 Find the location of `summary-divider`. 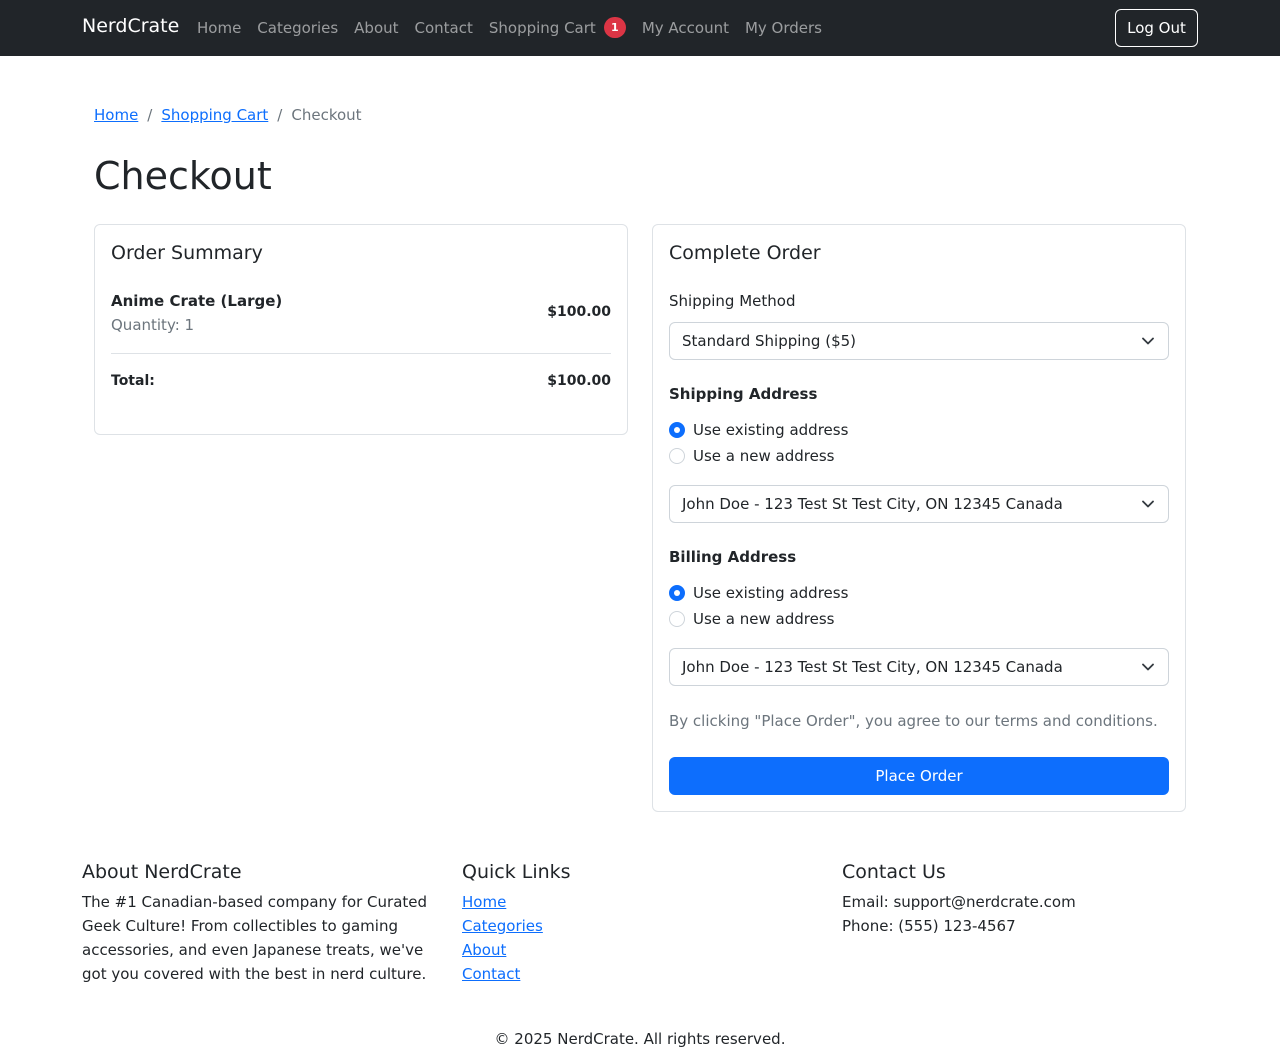

summary-divider is located at coordinates (361, 353).